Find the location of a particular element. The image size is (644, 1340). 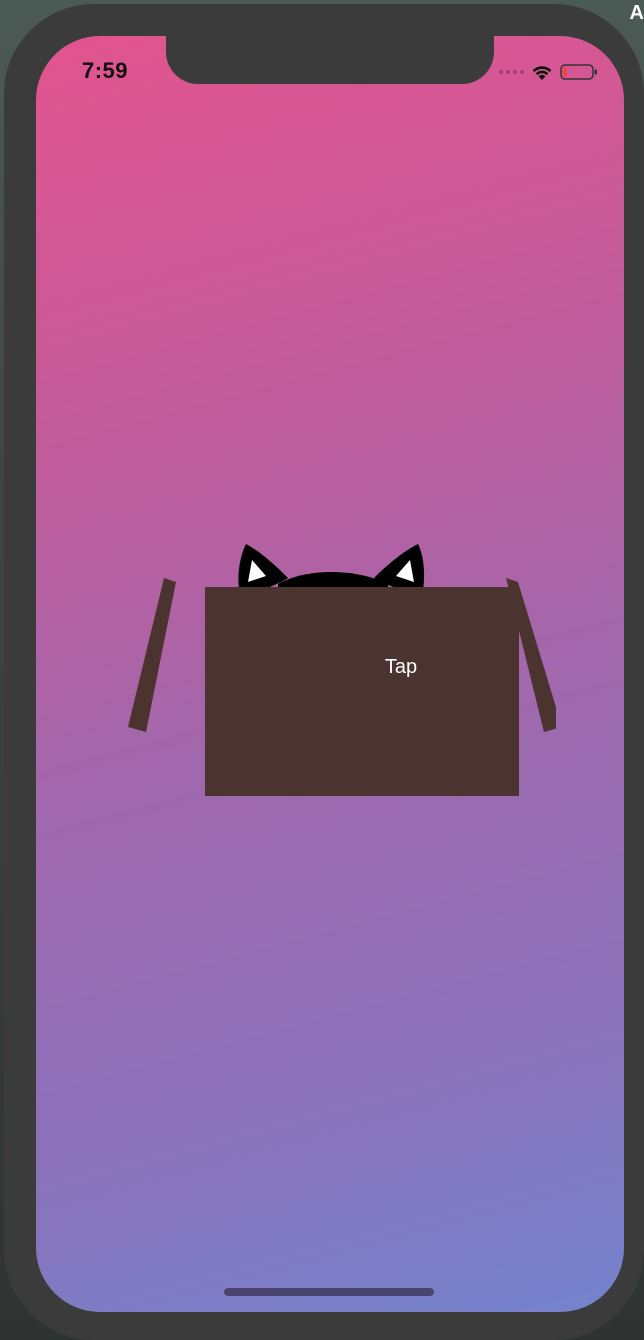

tap-label: Tap is located at coordinates (401, 667).